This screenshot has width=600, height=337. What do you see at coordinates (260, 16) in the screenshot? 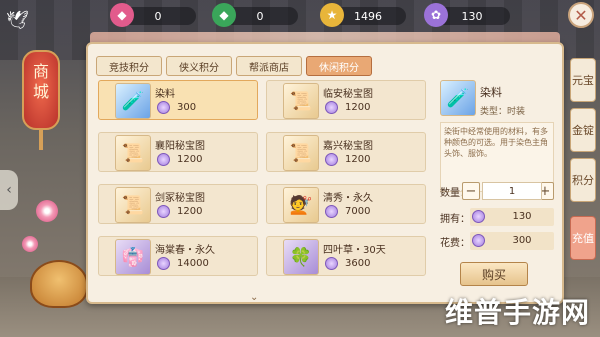
I see `currency-green-value: 0` at bounding box center [260, 16].